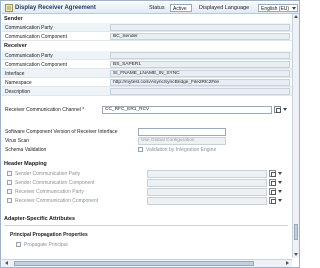 This screenshot has height=268, width=320. Describe the element at coordinates (13, 19) in the screenshot. I see `sender-header: Sender` at that location.